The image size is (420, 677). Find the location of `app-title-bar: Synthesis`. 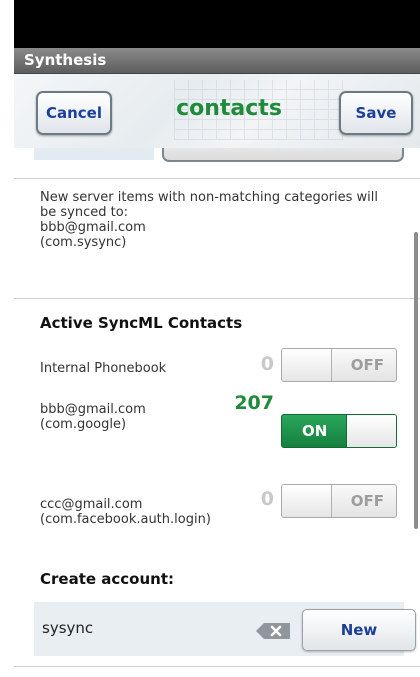

app-title-bar: Synthesis is located at coordinates (217, 61).